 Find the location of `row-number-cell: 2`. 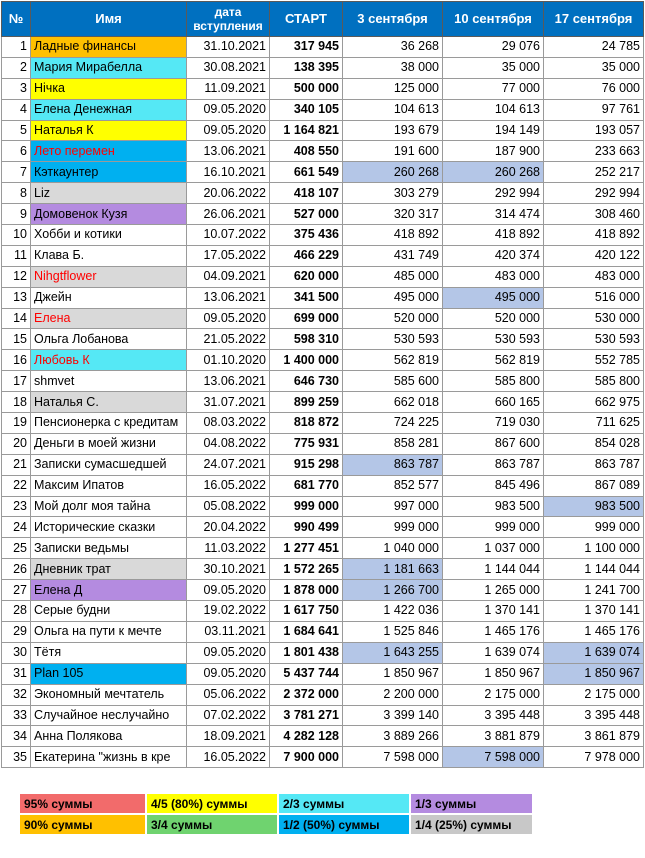

row-number-cell: 2 is located at coordinates (16, 67).